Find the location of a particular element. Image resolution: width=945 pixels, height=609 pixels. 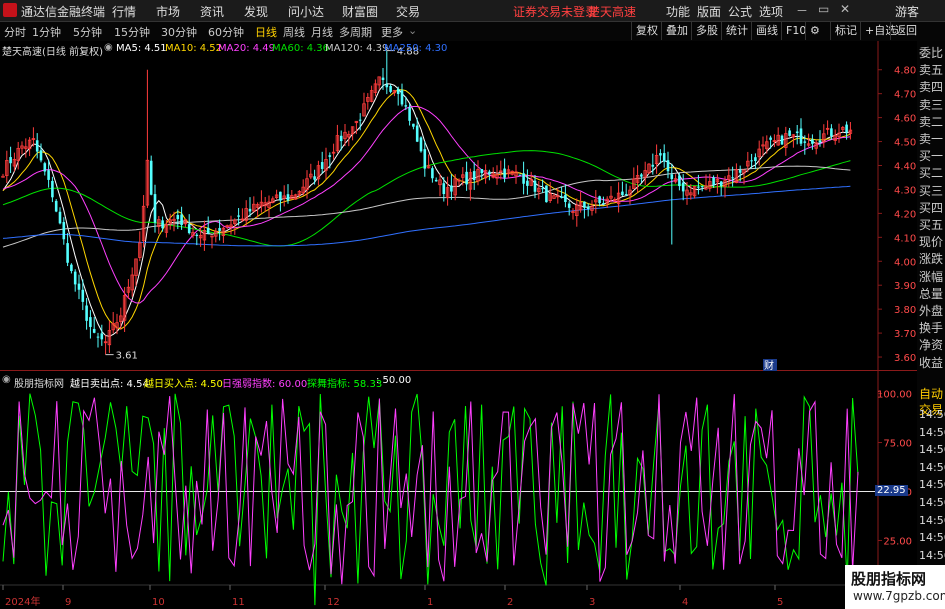

indicator-strength: 日强弱指数: 60.00 is located at coordinates (265, 384).